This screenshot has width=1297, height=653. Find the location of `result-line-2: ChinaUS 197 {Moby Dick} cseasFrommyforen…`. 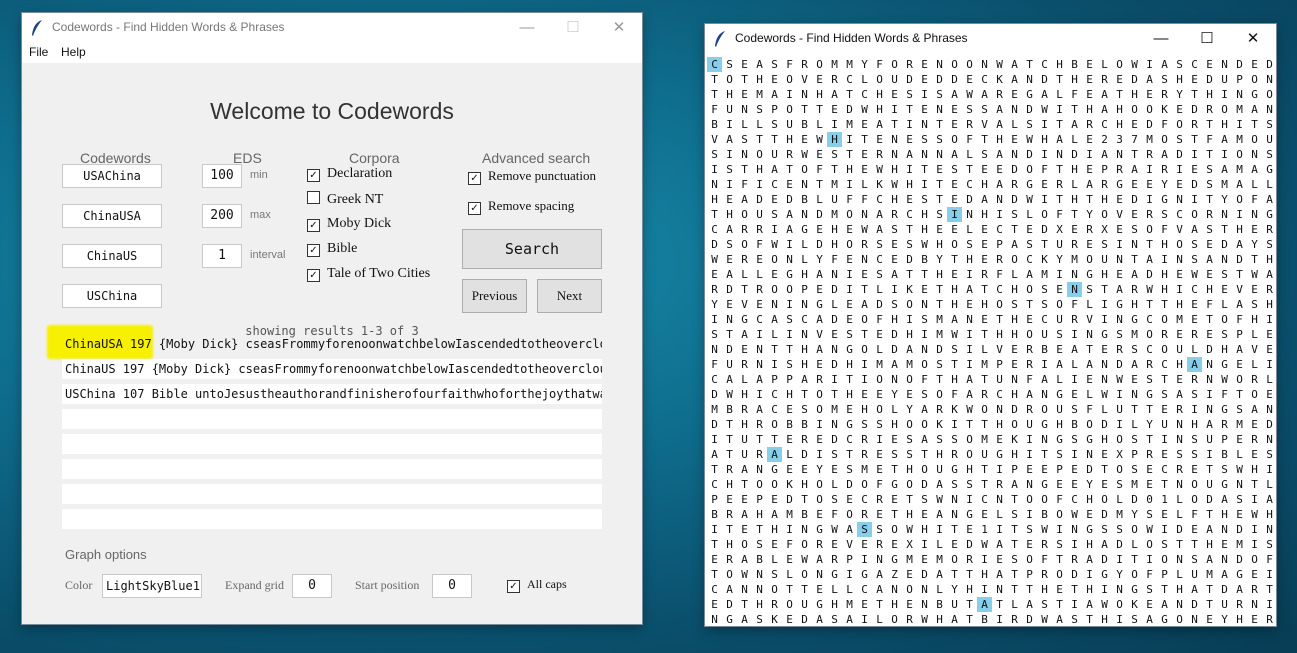

result-line-2: ChinaUS 197 {Moby Dick} cseasFrommyforen… is located at coordinates (332, 369).